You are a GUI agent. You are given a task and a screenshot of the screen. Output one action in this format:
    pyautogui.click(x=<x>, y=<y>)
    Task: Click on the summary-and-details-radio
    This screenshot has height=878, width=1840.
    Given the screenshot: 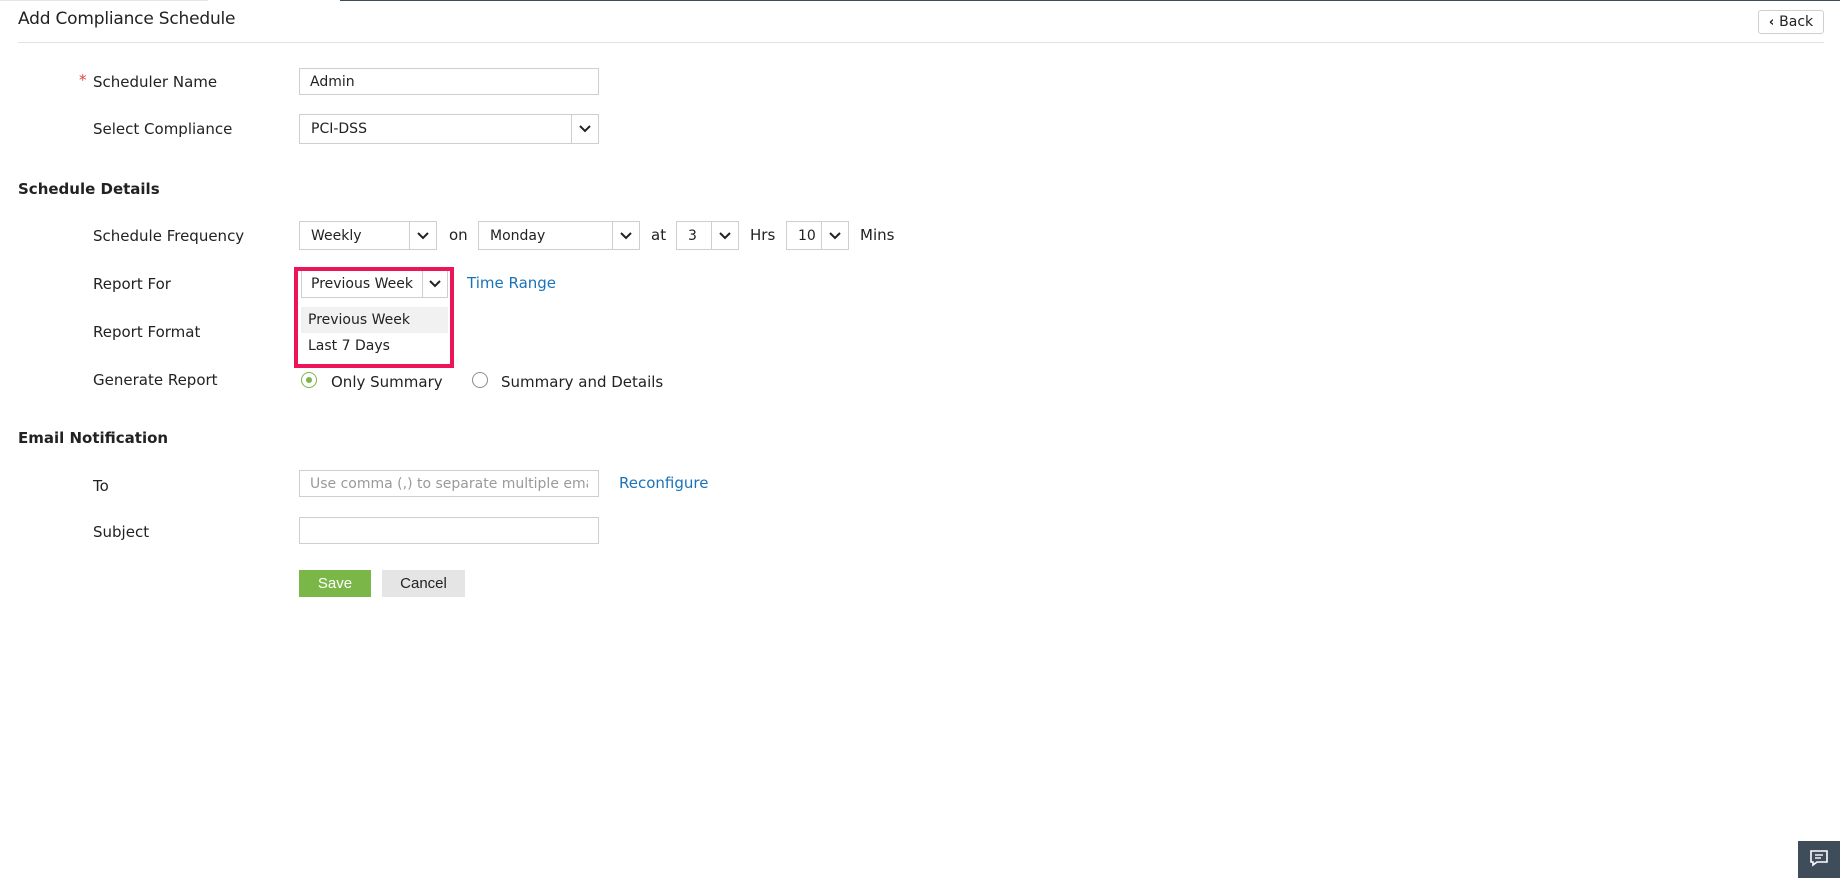 What is the action you would take?
    pyautogui.click(x=480, y=380)
    